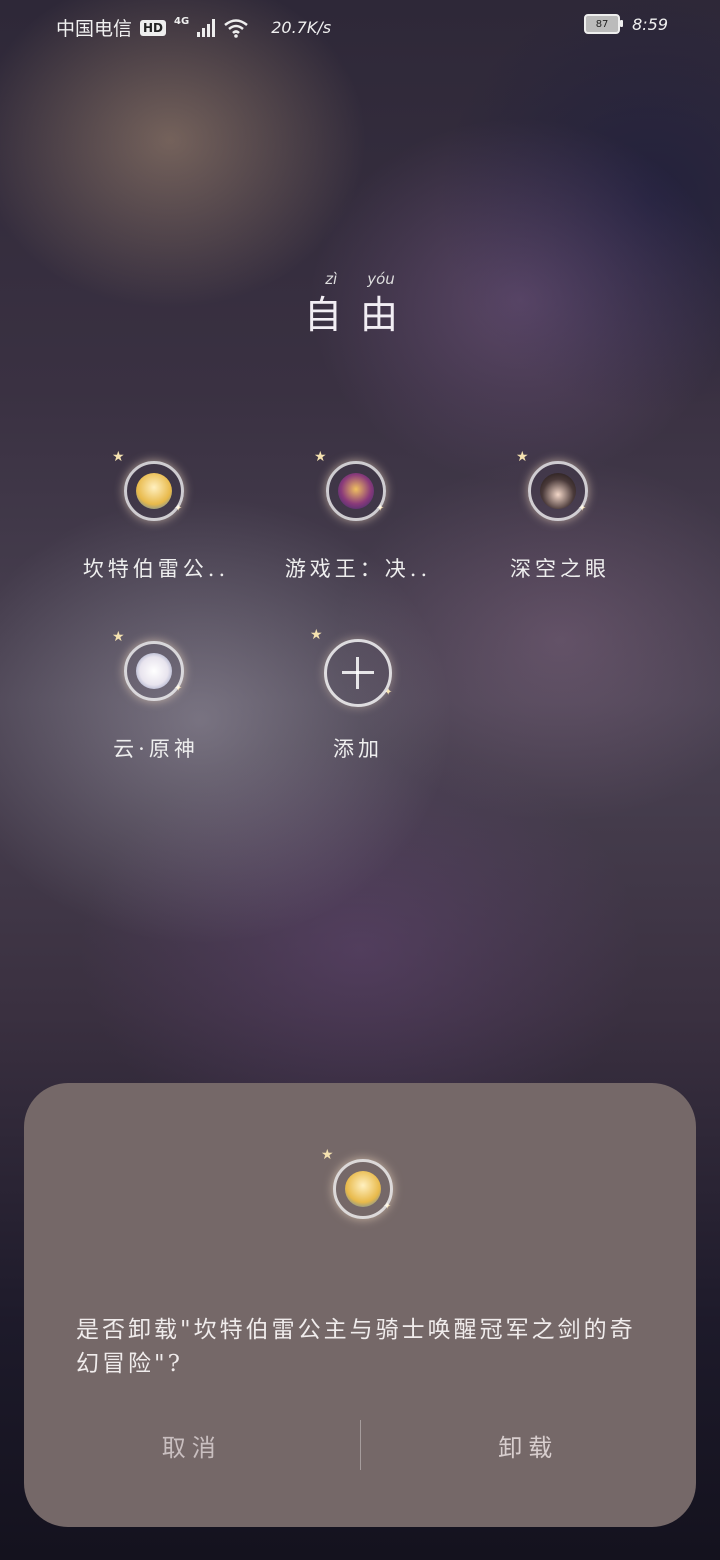  Describe the element at coordinates (156, 569) in the screenshot. I see `app-label: 坎特伯雷公..` at that location.